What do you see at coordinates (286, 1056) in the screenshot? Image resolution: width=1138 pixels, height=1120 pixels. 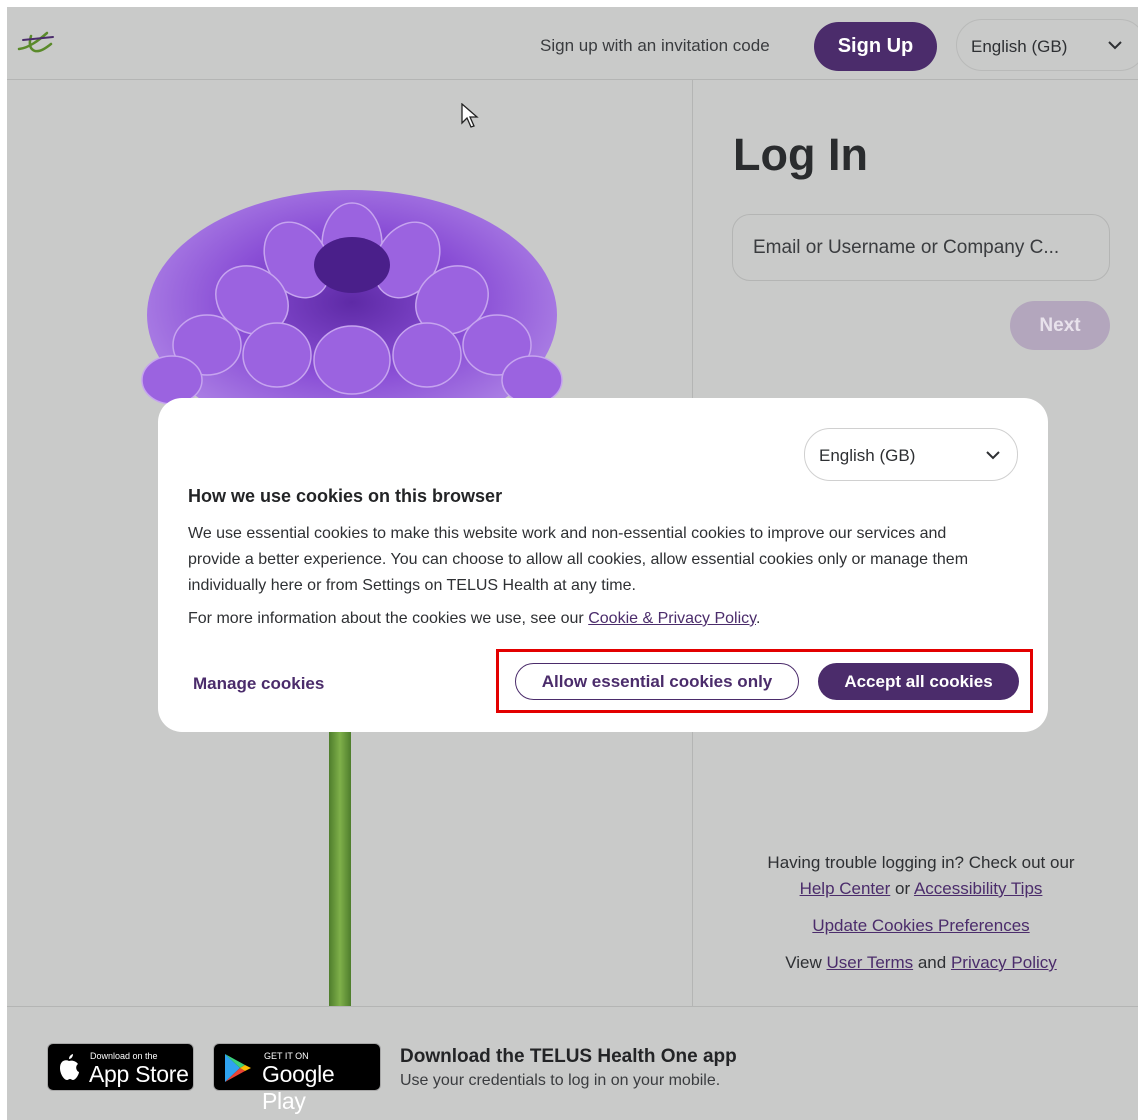 I see `google-play-small-text: GET IT ON` at bounding box center [286, 1056].